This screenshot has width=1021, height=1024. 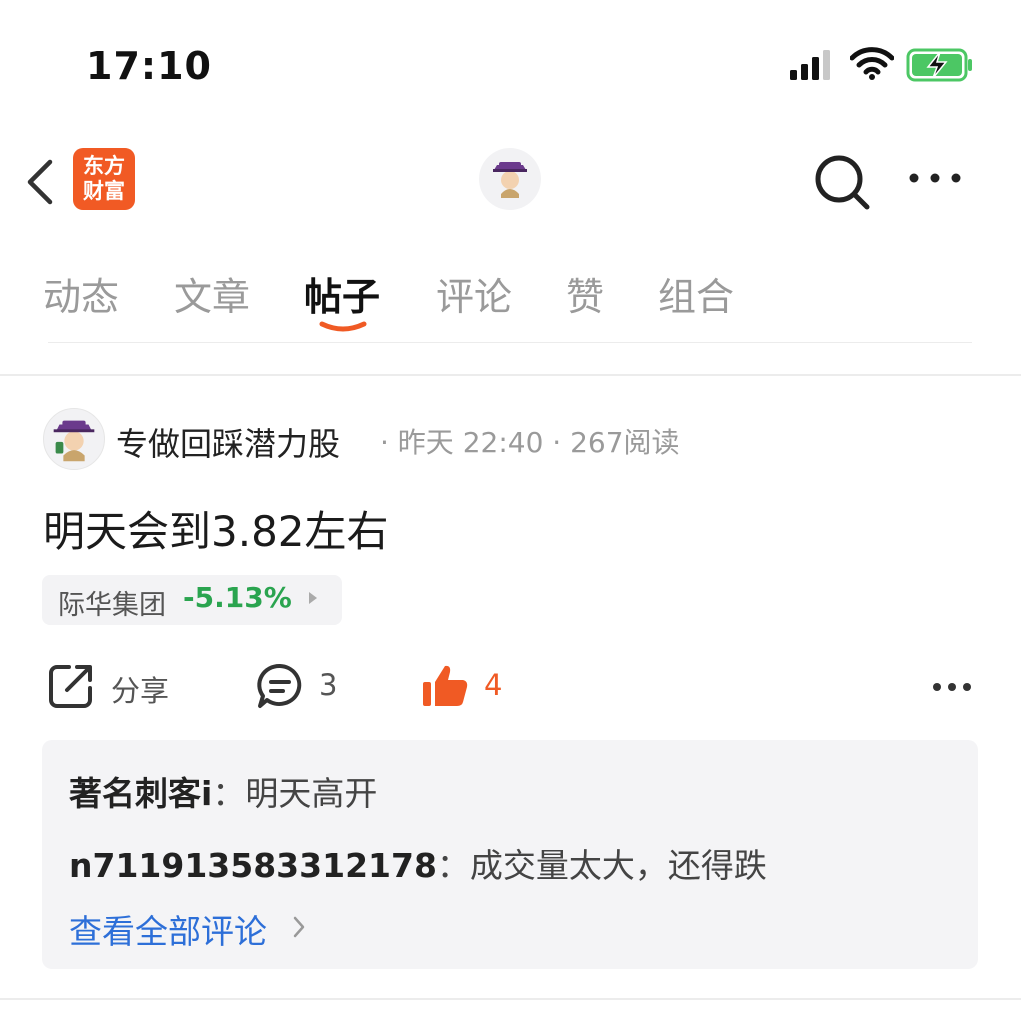 I want to click on back-button, so click(x=40, y=184).